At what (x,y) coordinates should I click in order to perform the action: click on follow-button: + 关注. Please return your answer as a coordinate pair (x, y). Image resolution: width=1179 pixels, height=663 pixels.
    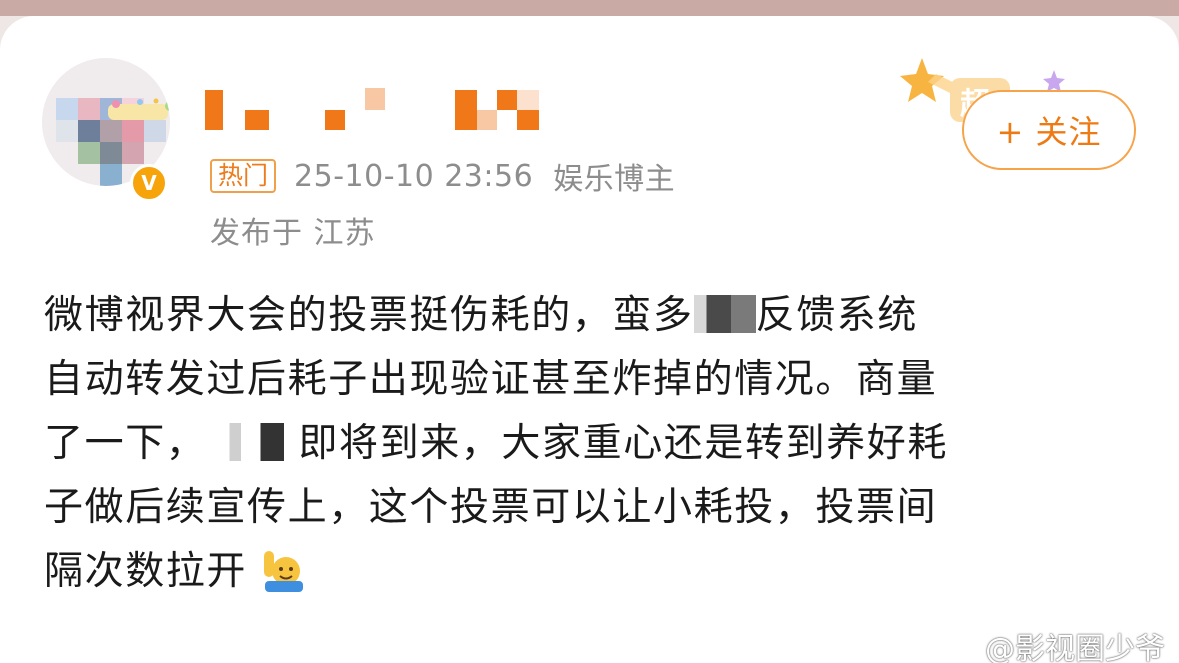
    Looking at the image, I should click on (1049, 130).